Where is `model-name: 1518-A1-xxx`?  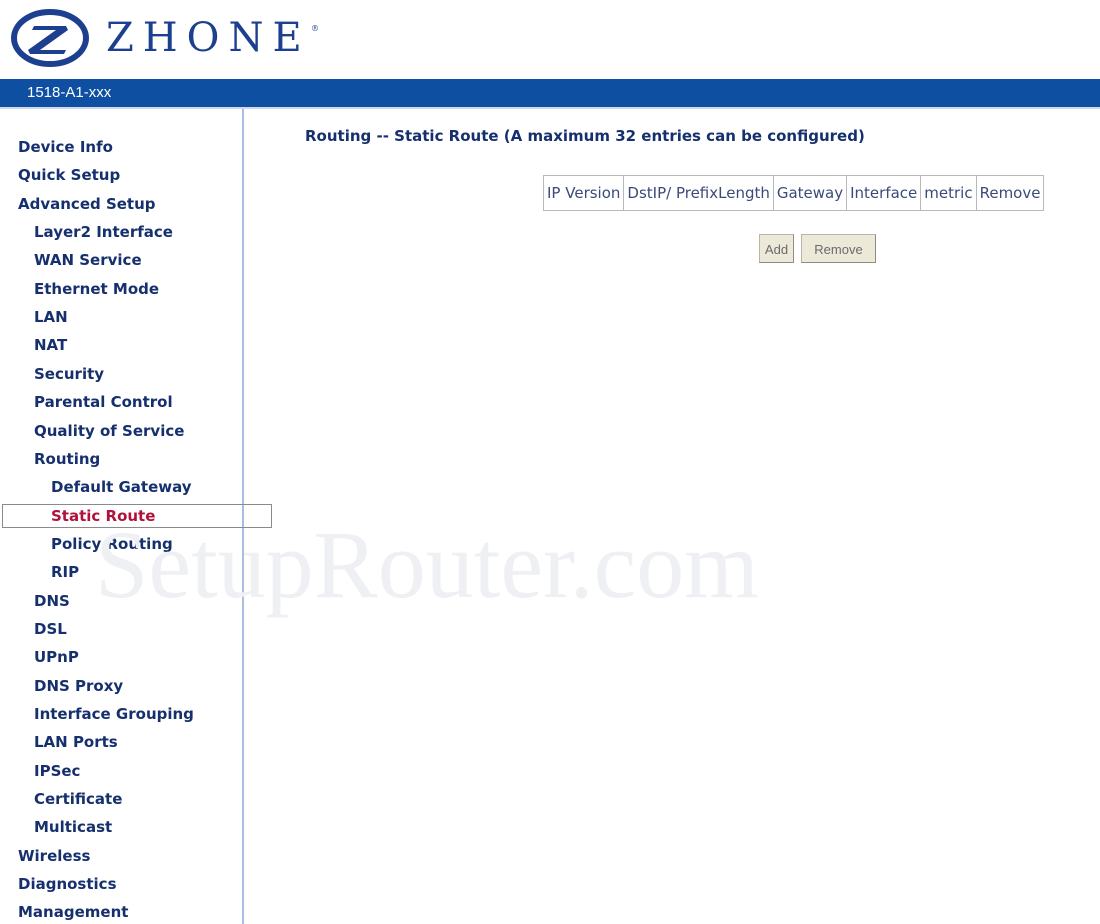 model-name: 1518-A1-xxx is located at coordinates (69, 92).